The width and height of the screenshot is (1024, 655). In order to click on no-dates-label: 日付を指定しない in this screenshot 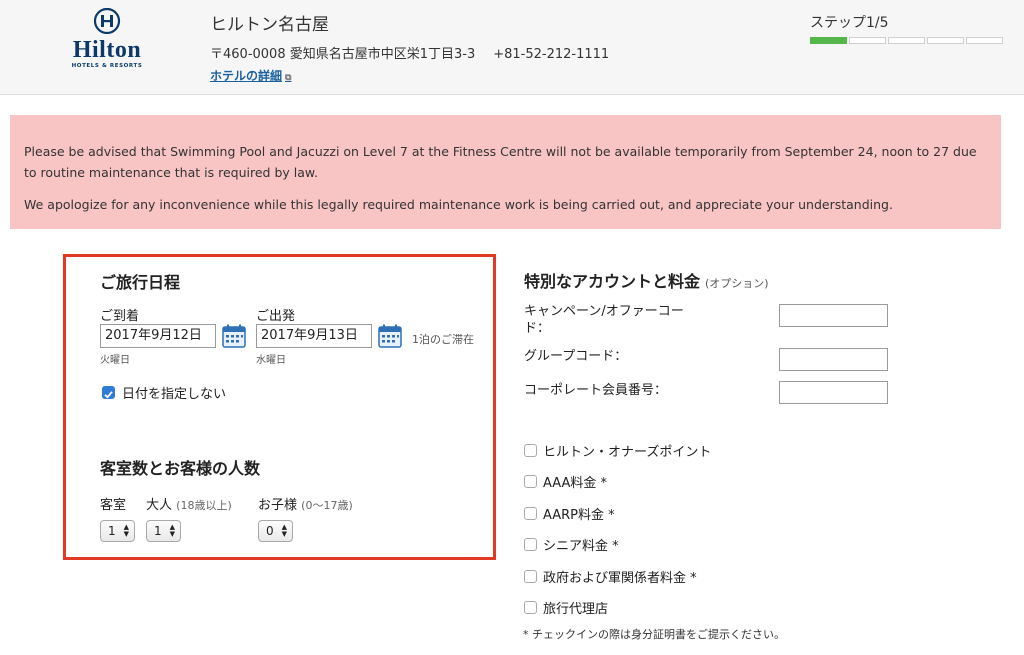, I will do `click(174, 394)`.